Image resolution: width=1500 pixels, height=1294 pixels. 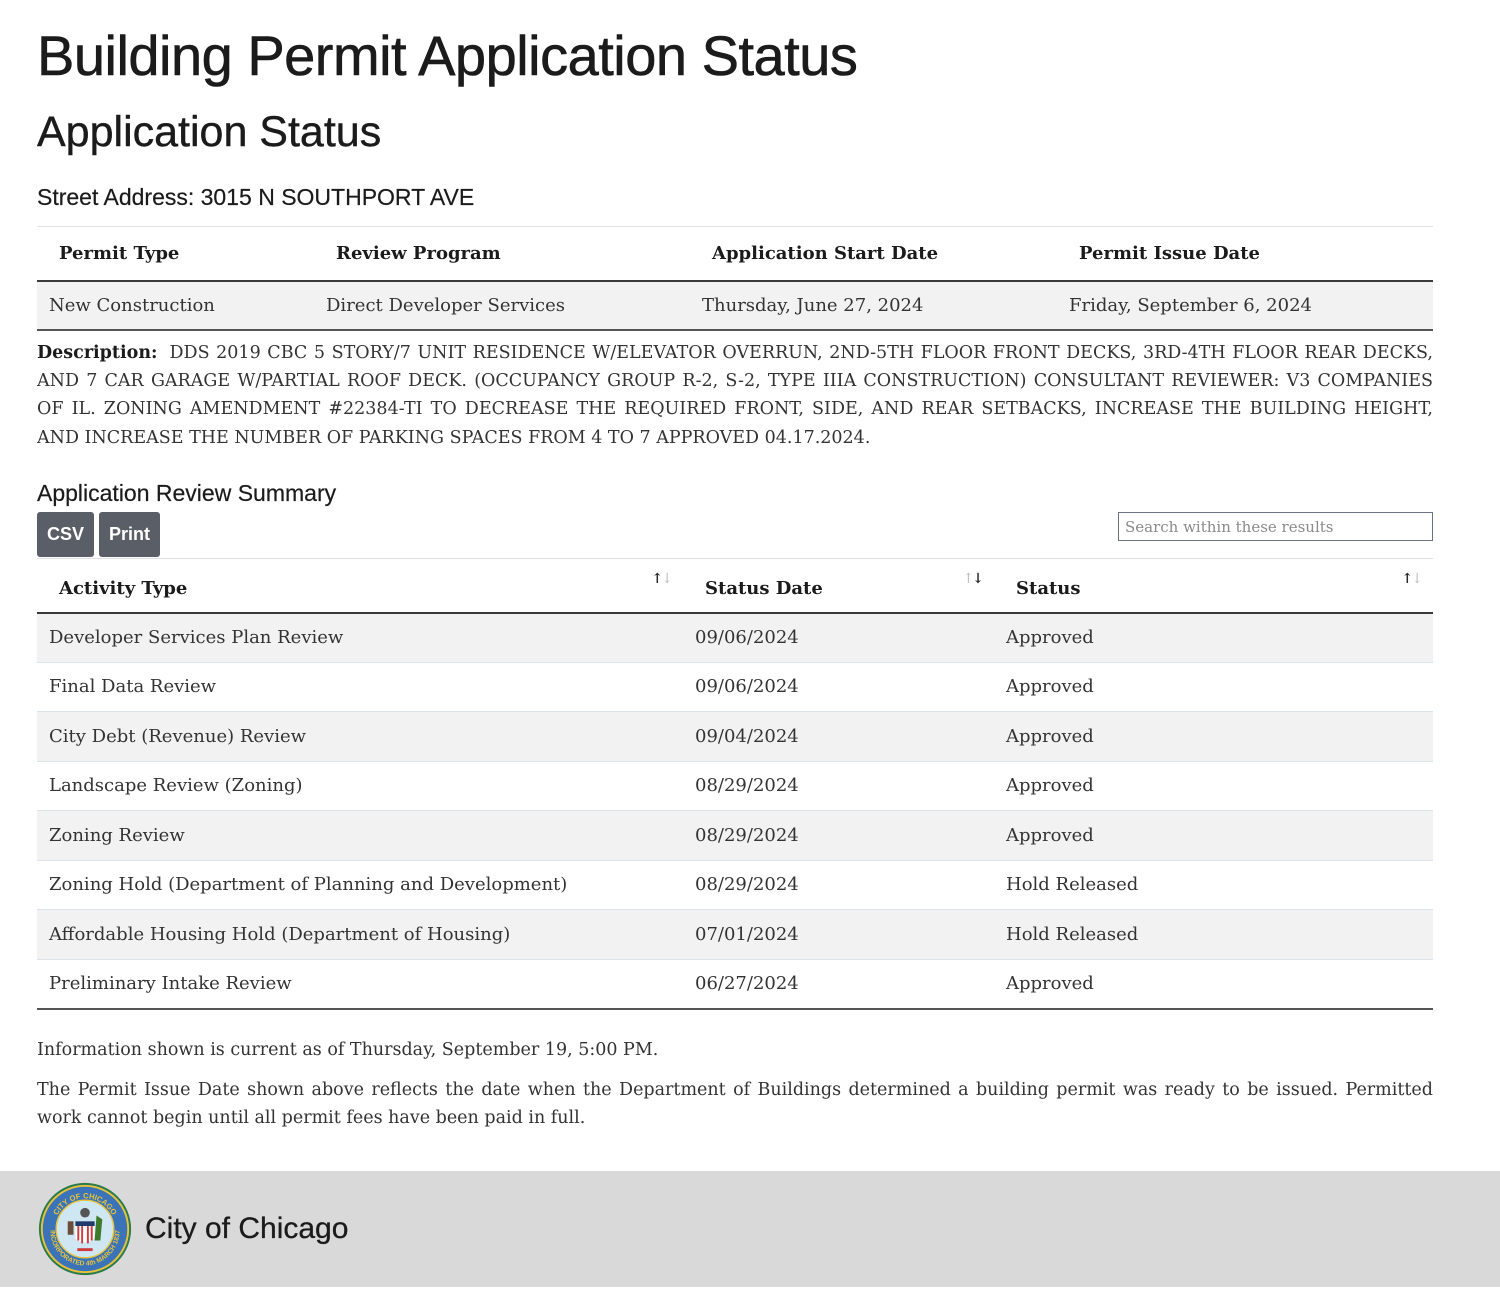 I want to click on page-title: Building Permit Application Status, so click(x=447, y=56).